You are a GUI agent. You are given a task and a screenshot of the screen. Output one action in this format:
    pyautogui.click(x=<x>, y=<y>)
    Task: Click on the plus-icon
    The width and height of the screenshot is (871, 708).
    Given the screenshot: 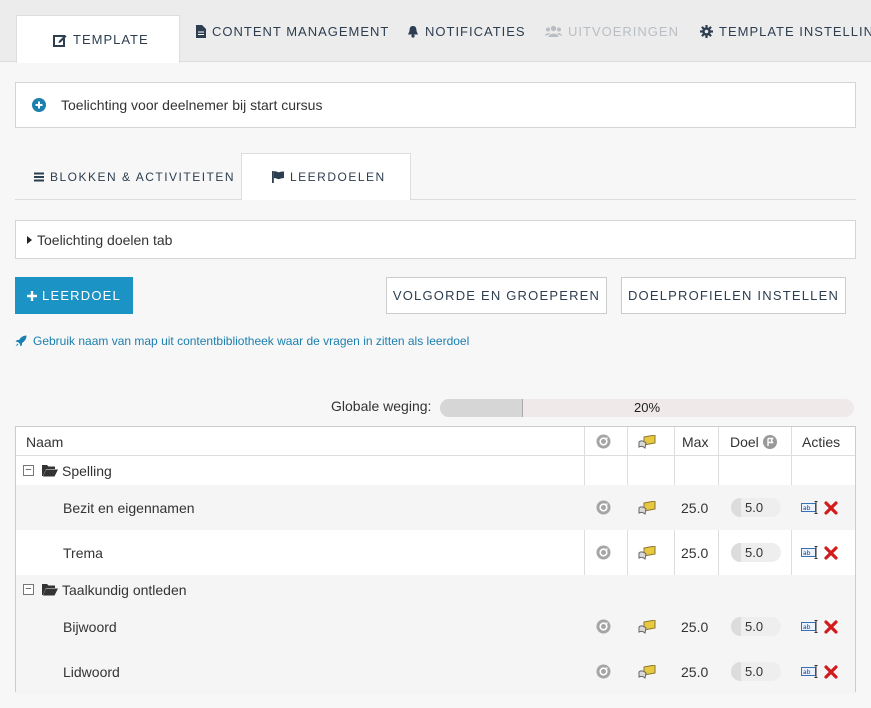 What is the action you would take?
    pyautogui.click(x=32, y=295)
    